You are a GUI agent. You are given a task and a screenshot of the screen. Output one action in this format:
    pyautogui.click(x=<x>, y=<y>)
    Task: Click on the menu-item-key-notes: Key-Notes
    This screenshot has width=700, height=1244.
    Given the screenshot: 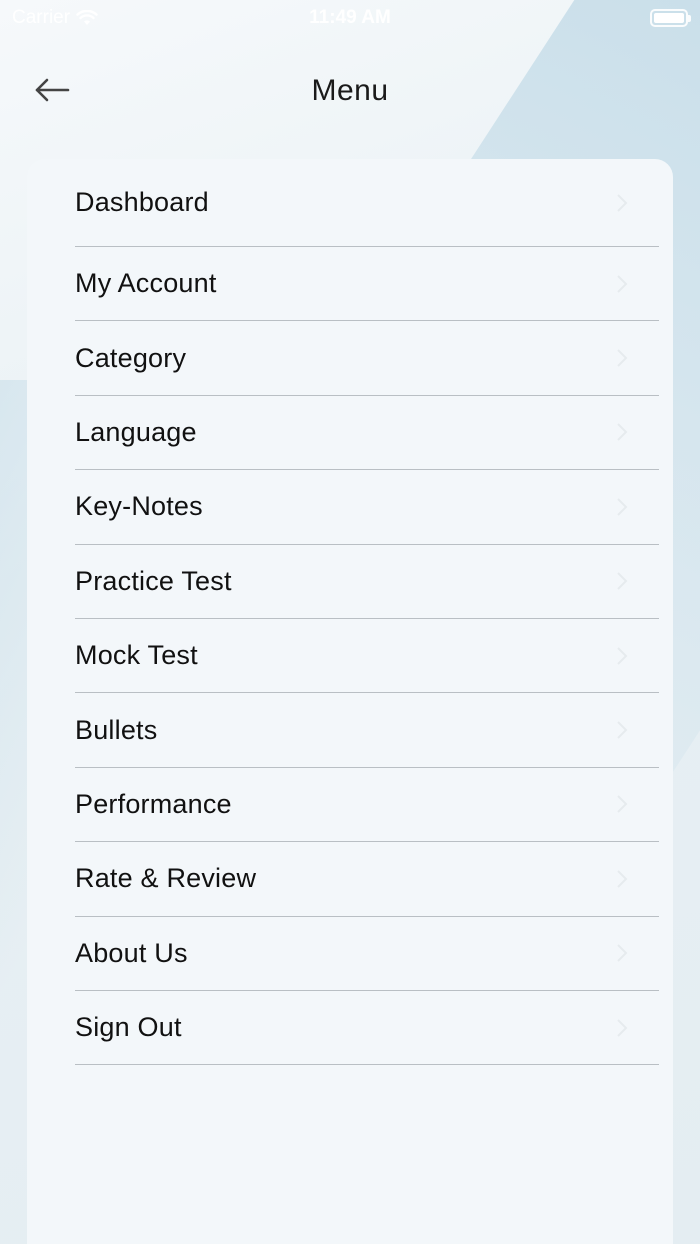 What is the action you would take?
    pyautogui.click(x=367, y=507)
    